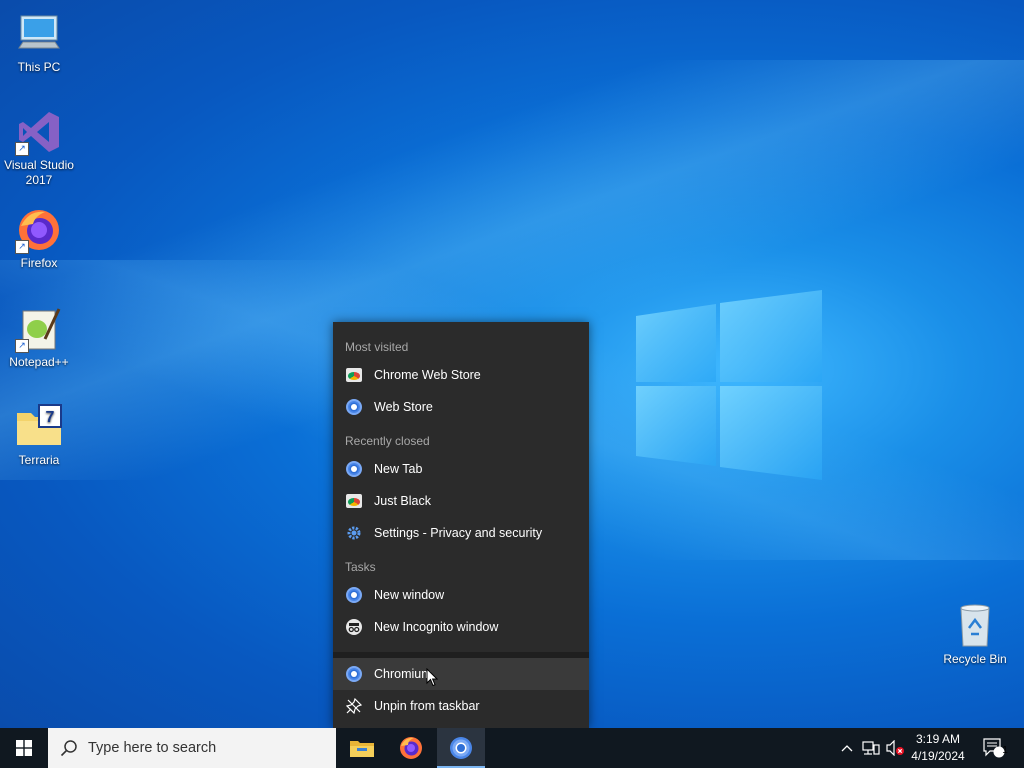 The image size is (1024, 768). I want to click on chevron-up-icon, so click(847, 748).